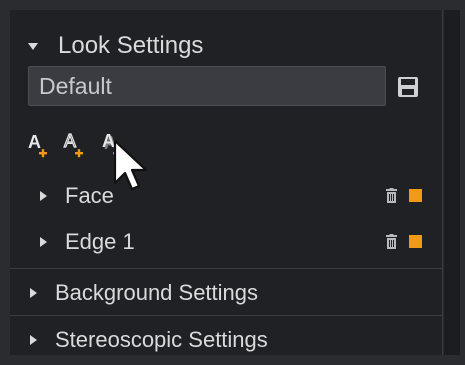  I want to click on save-preset-icon, so click(408, 87).